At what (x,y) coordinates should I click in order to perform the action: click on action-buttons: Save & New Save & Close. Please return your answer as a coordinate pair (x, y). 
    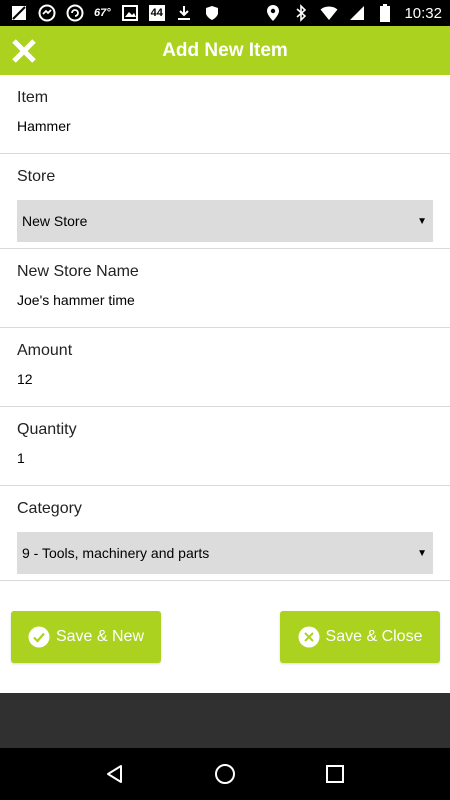
    Looking at the image, I should click on (225, 637).